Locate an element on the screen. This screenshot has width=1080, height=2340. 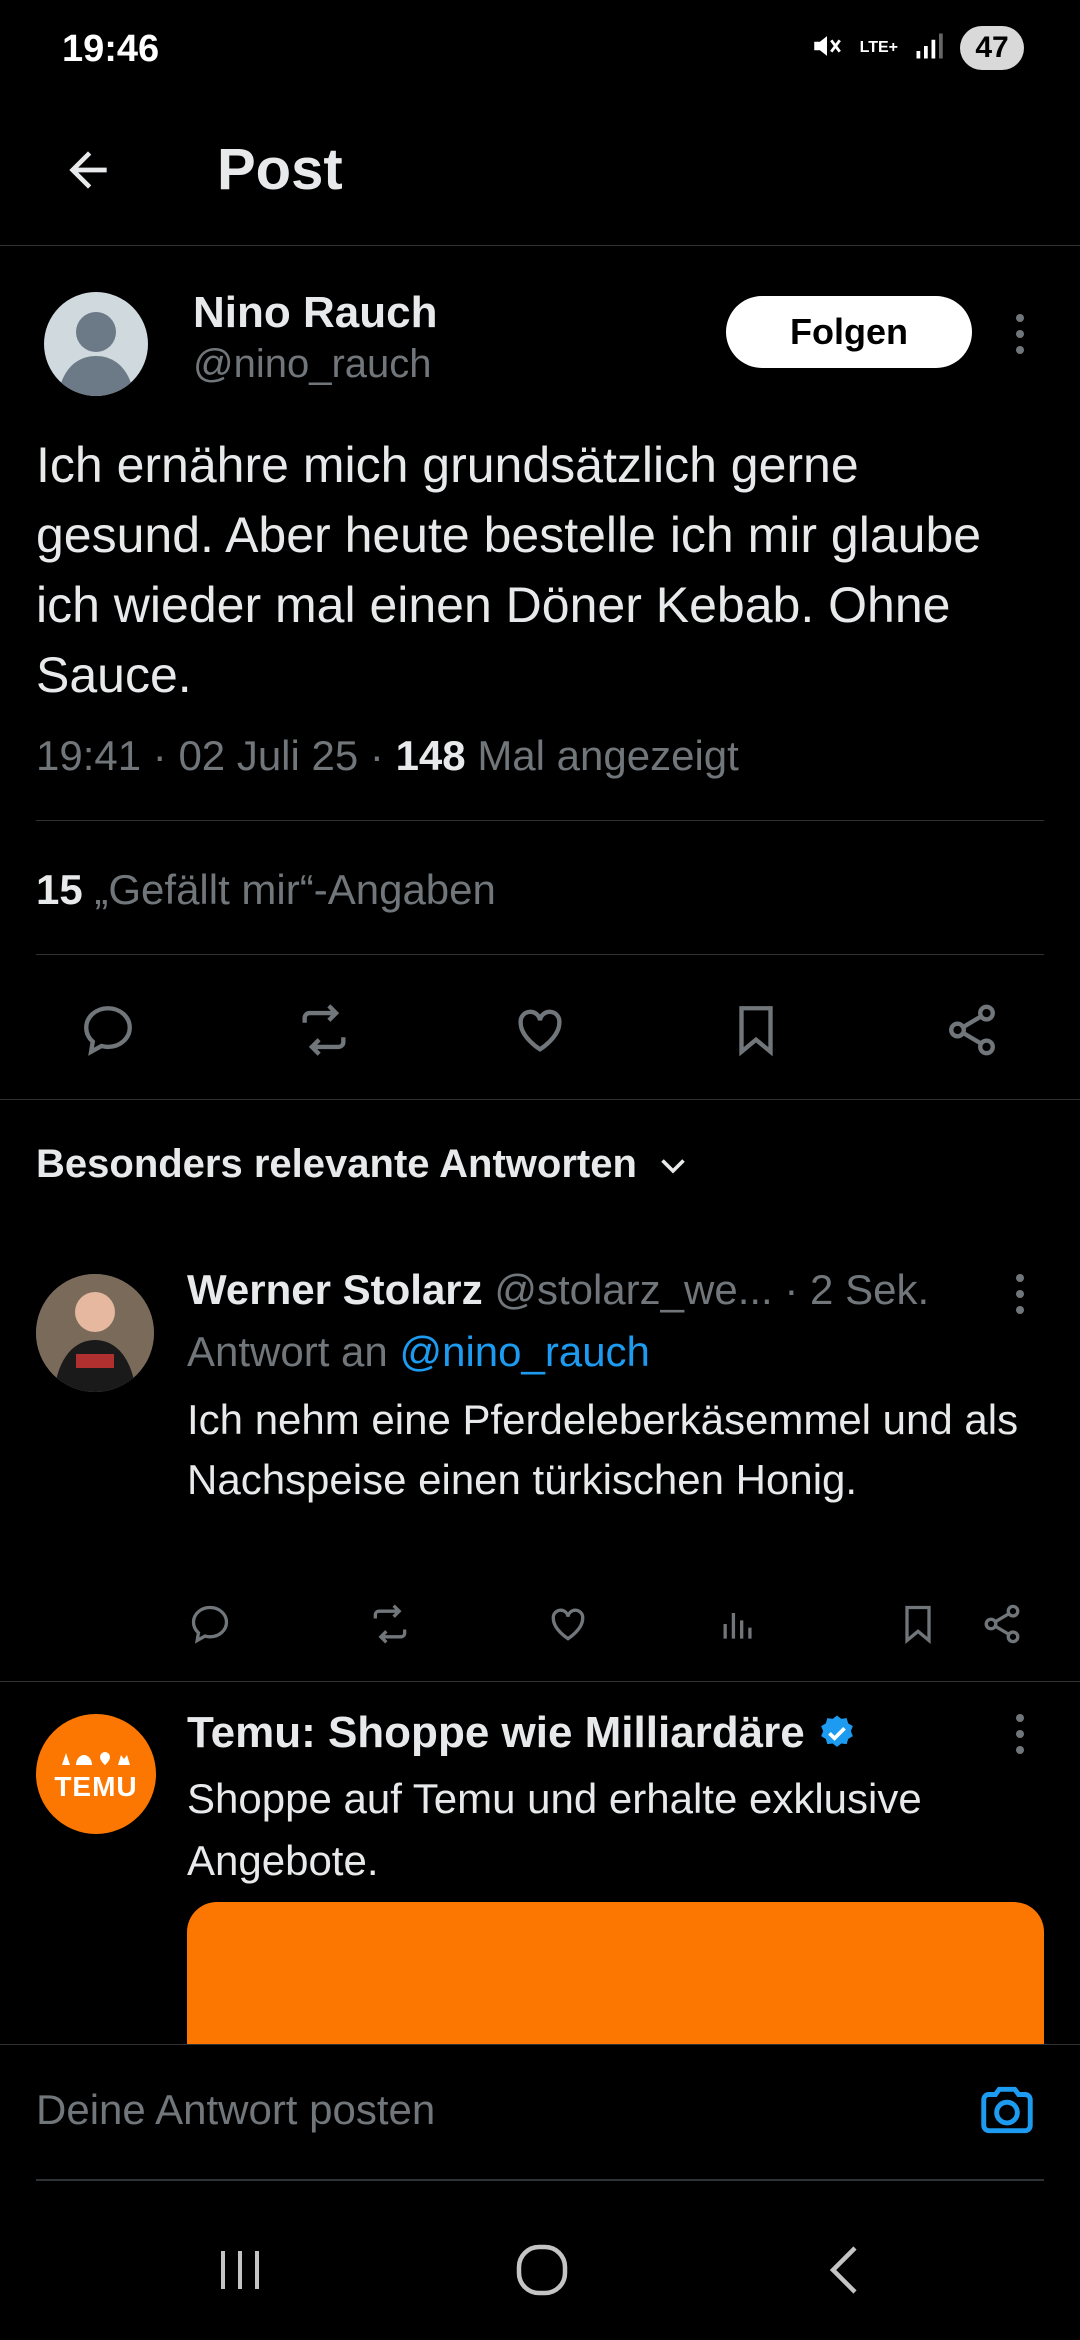
replies-sort-dropdown: Besonders relevante Antworten is located at coordinates (363, 1164).